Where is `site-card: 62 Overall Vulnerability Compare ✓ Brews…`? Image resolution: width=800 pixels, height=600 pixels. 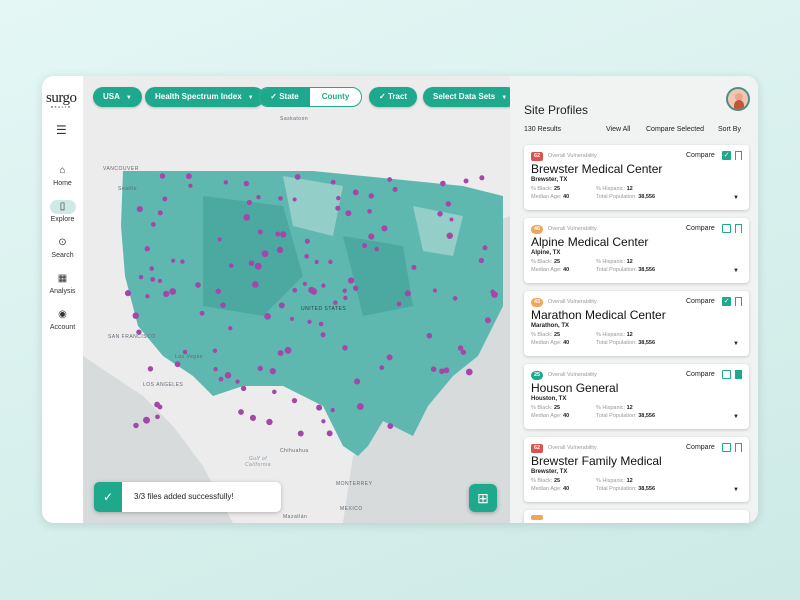
site-card: 62 Overall Vulnerability Compare ✓ Brews… is located at coordinates (636, 177).